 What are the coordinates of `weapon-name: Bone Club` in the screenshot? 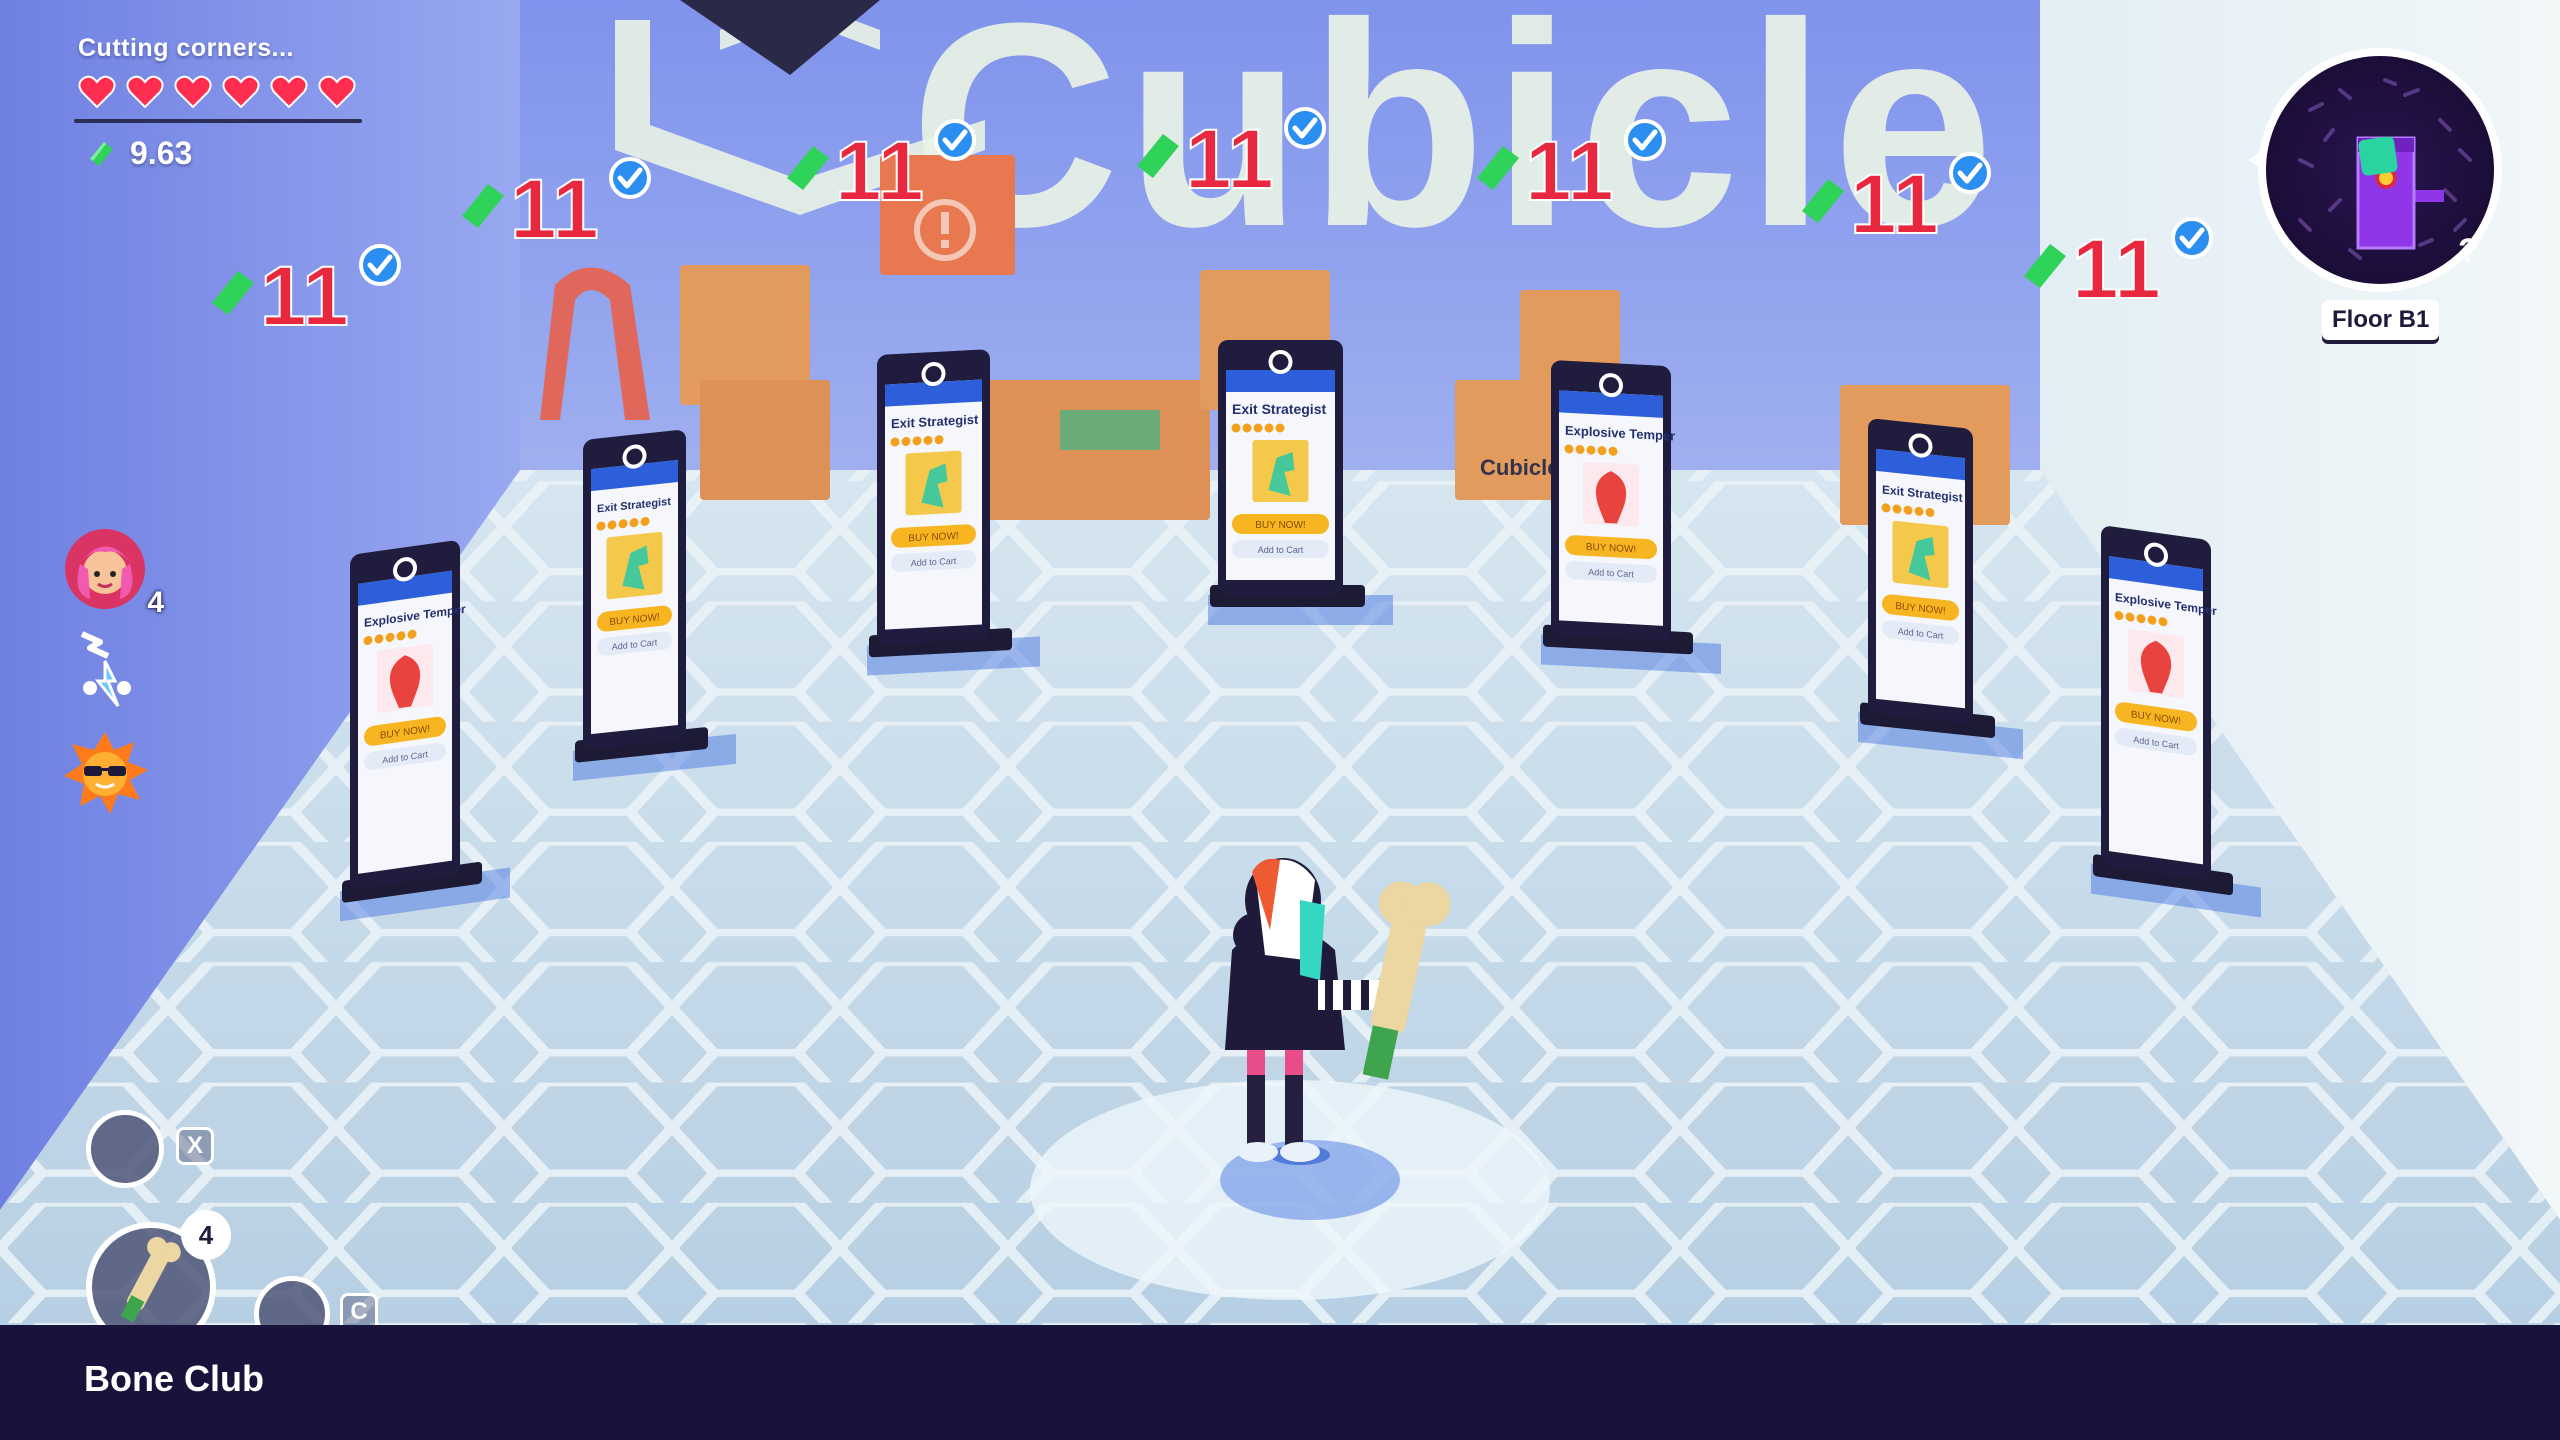 It's located at (174, 1378).